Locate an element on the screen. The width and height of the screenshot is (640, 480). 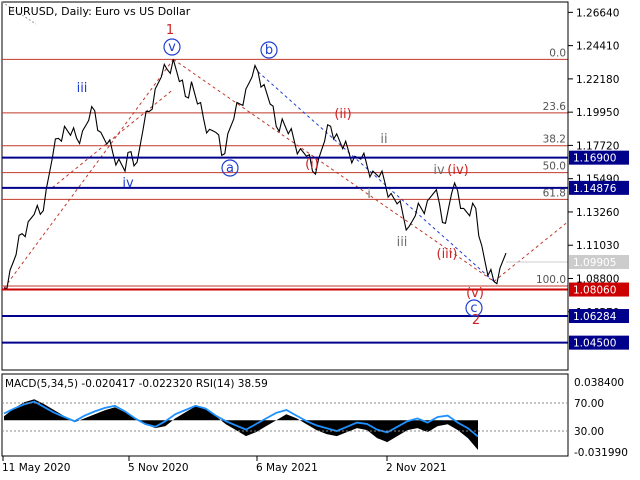
wave-label: (iv) is located at coordinates (457, 170).